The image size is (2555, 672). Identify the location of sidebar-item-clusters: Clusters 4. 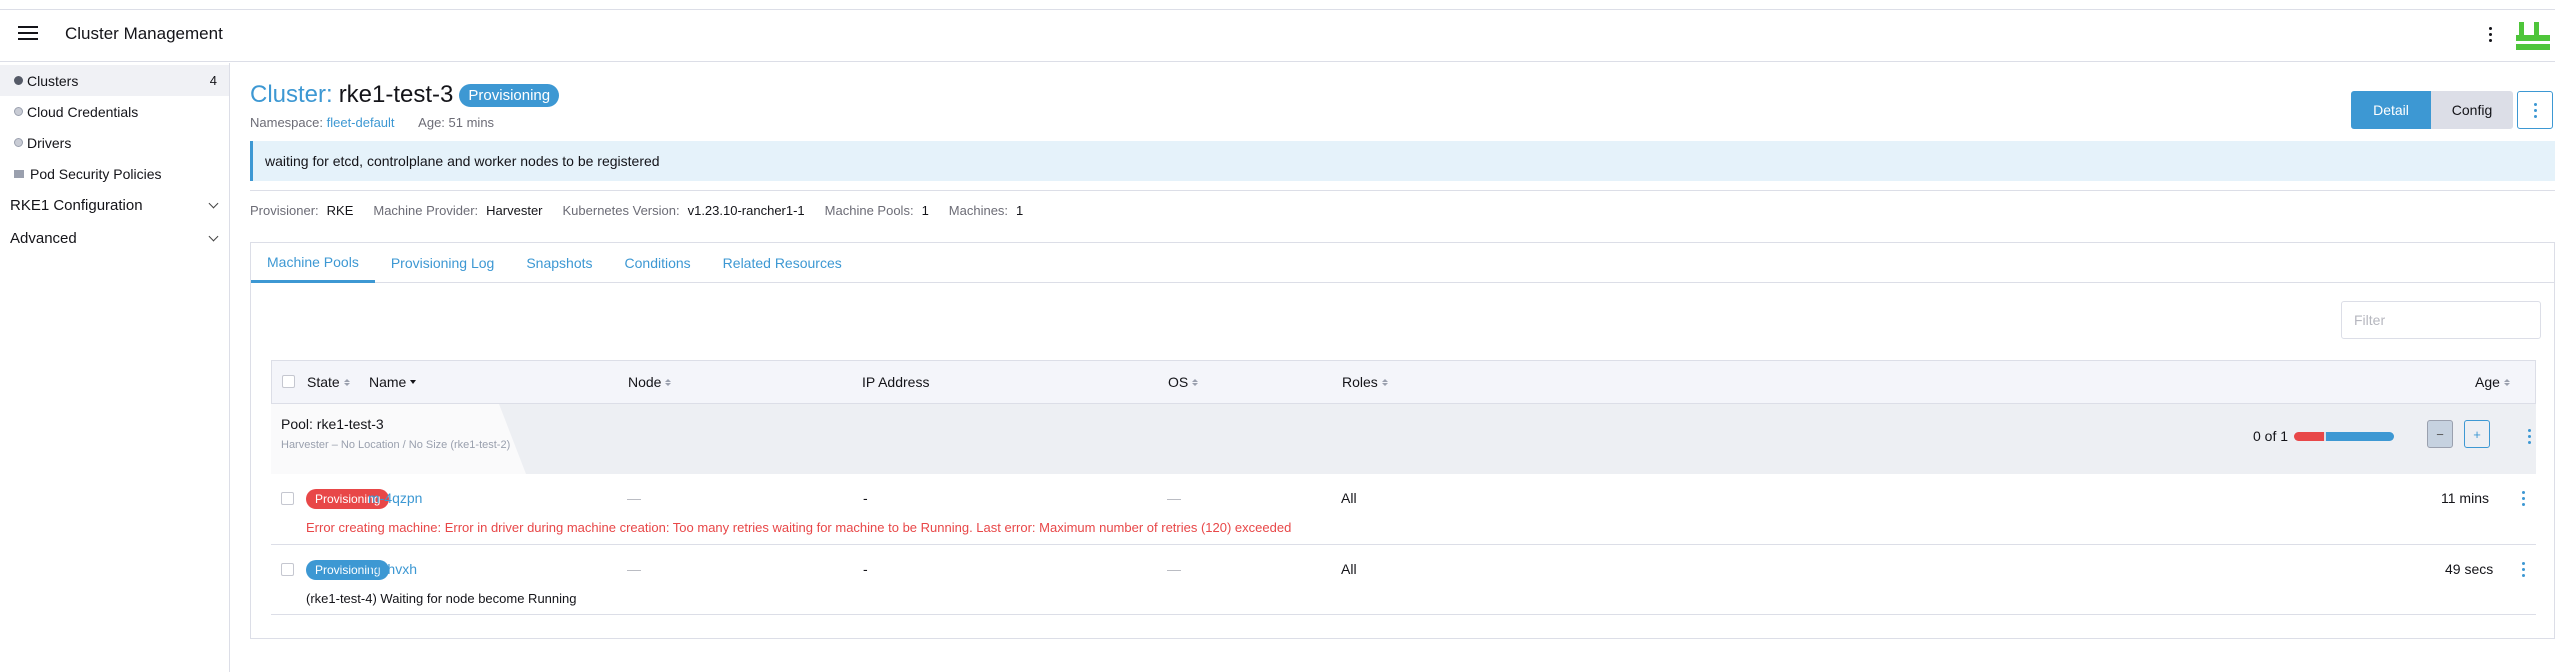
(114, 80).